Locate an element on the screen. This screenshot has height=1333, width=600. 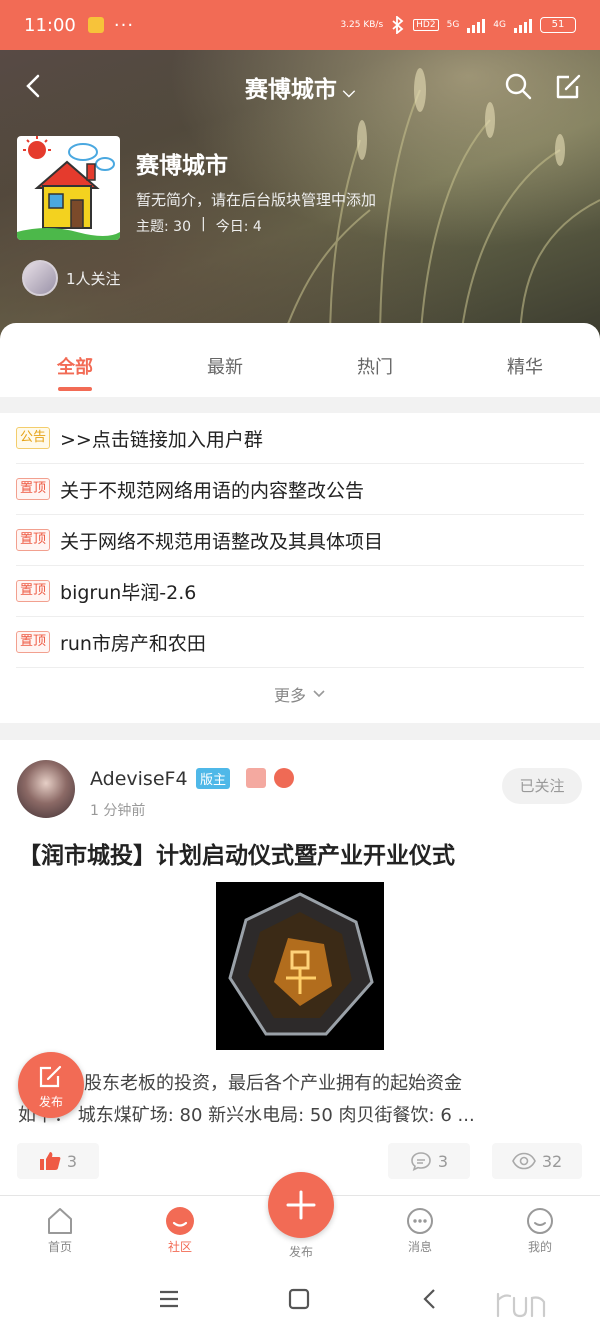
tab-all: 全部 is located at coordinates (75, 360).